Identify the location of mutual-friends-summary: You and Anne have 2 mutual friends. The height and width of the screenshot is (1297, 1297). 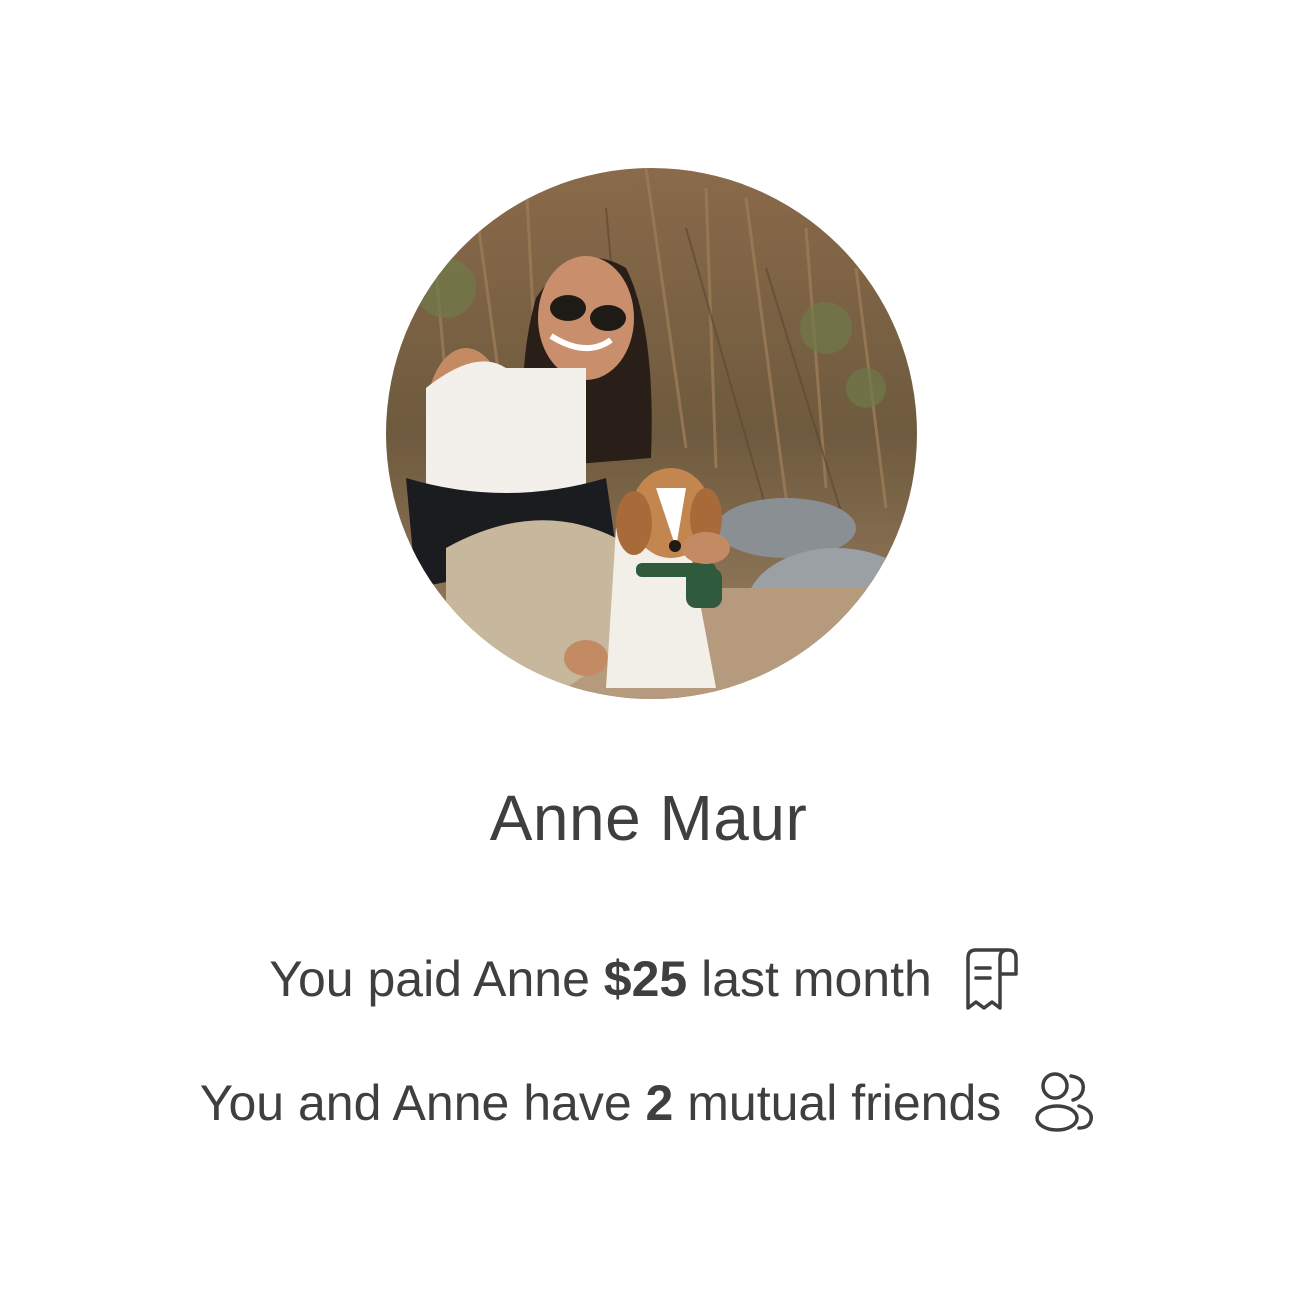
(648, 1103).